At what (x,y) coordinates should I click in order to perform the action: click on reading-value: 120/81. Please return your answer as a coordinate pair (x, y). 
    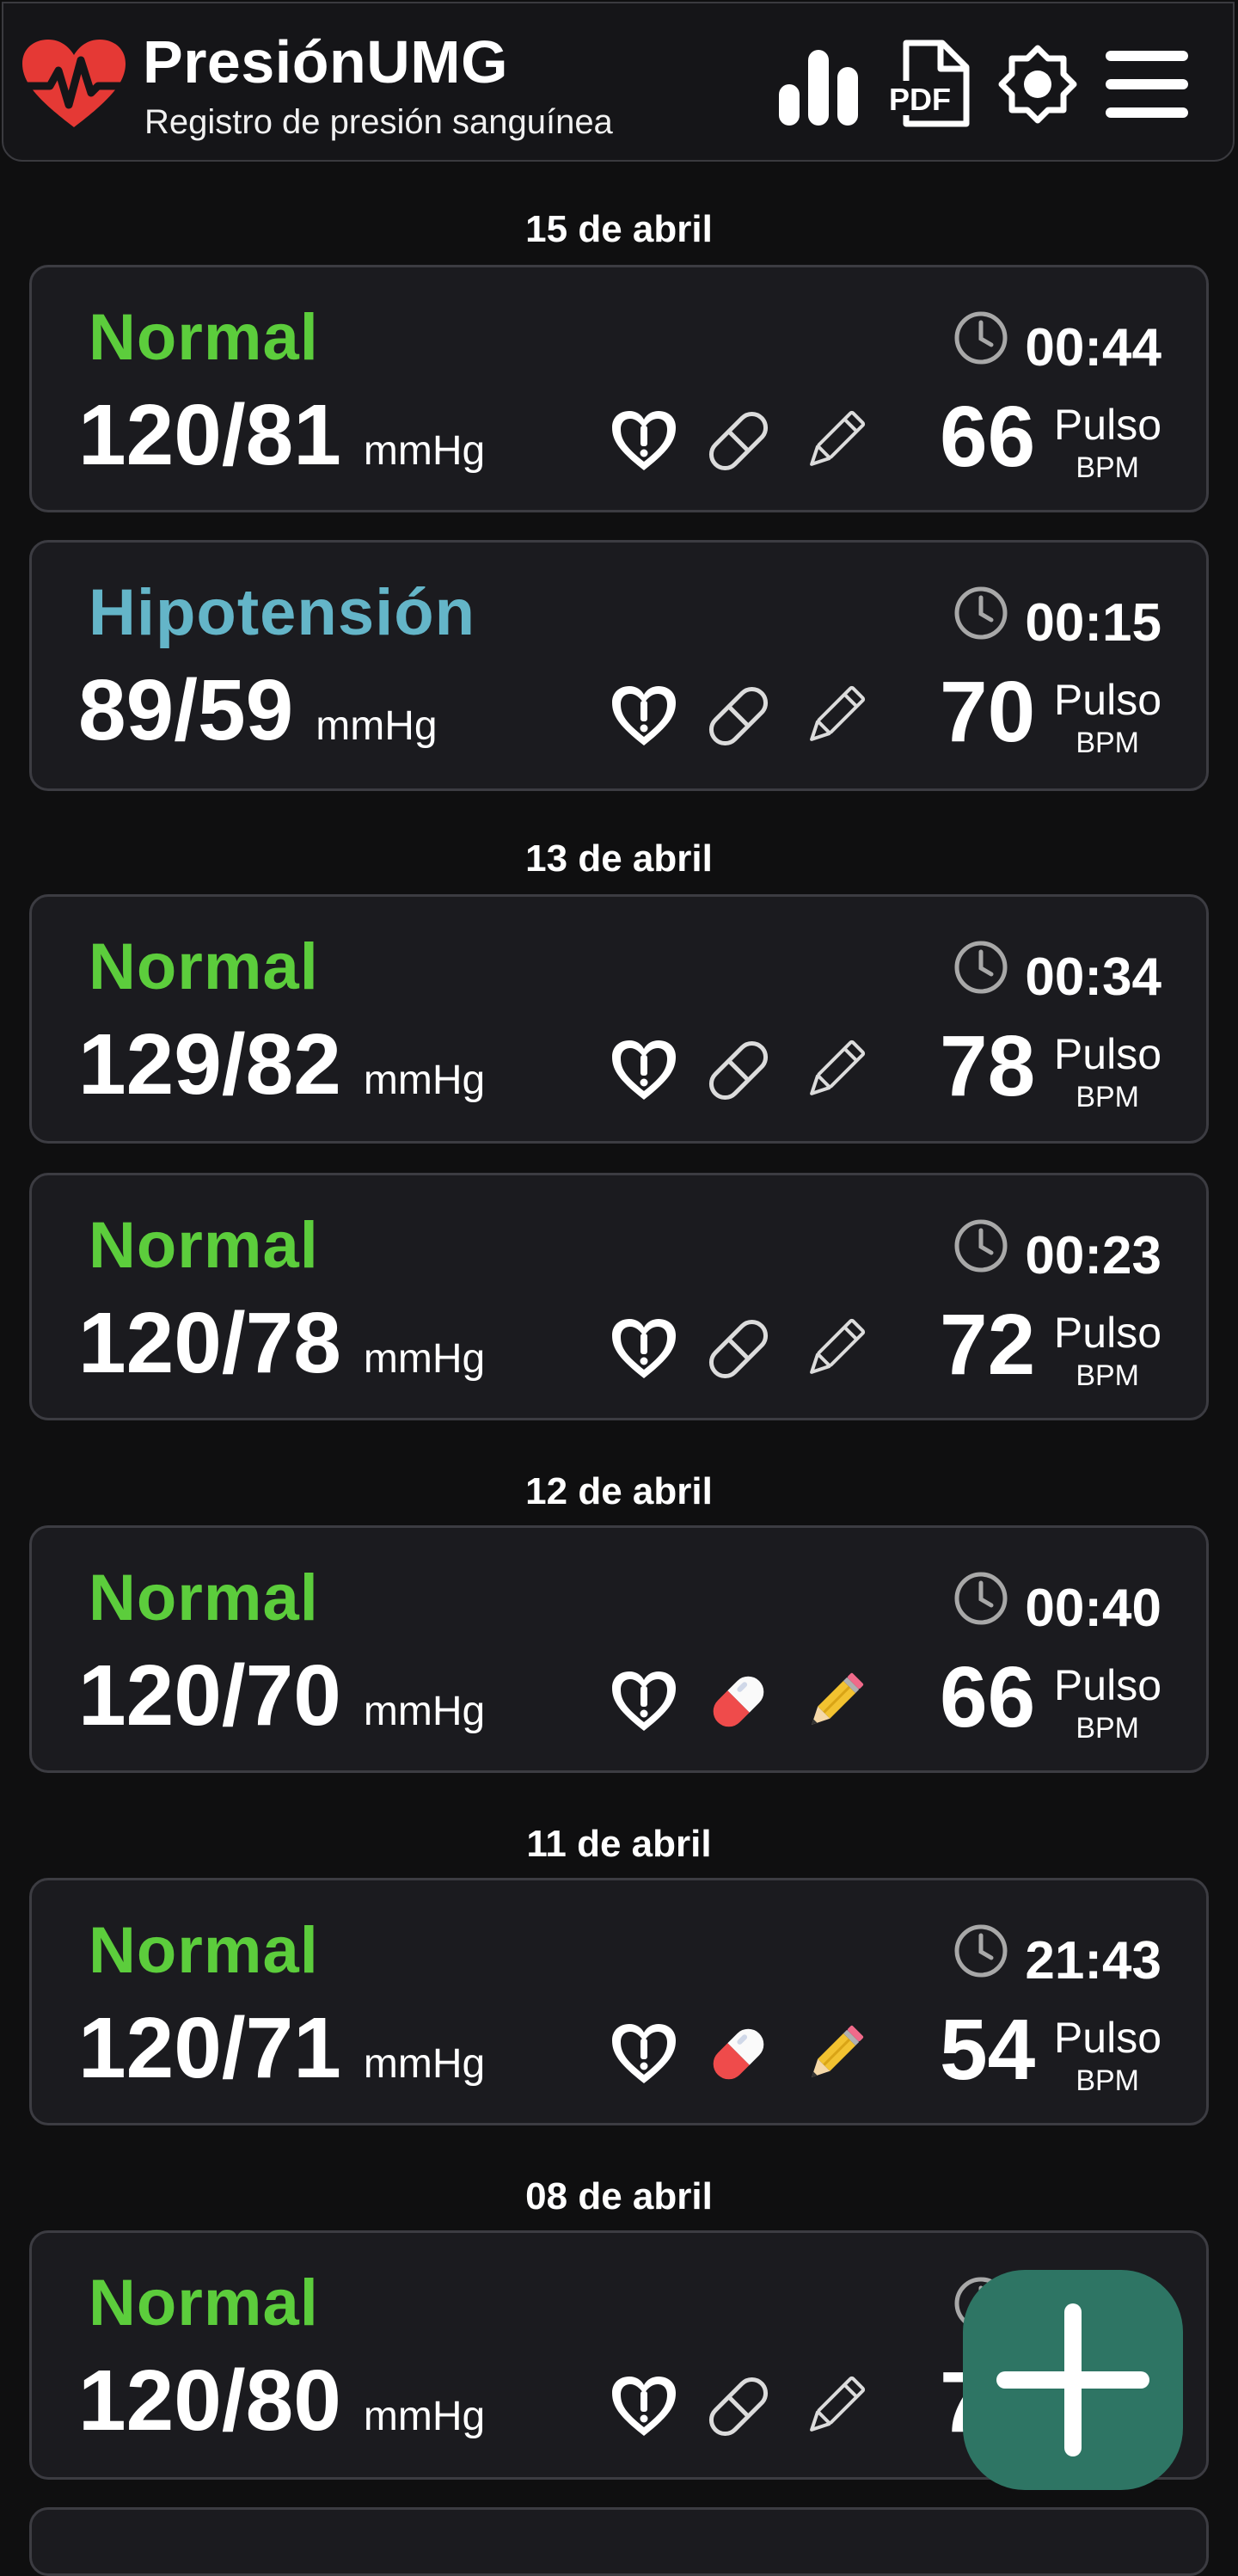
    Looking at the image, I should click on (210, 435).